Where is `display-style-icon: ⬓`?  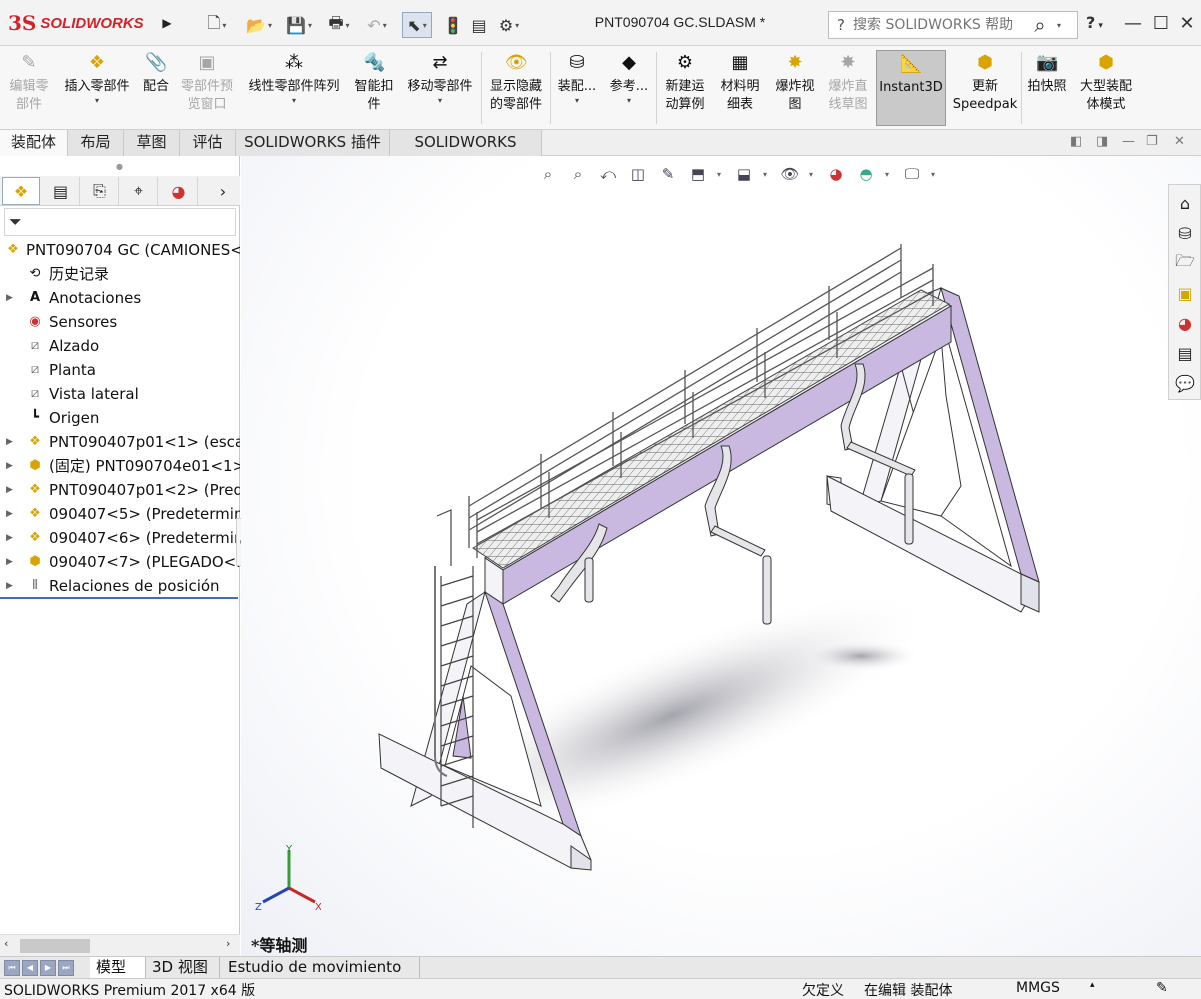
display-style-icon: ⬓ is located at coordinates (744, 174).